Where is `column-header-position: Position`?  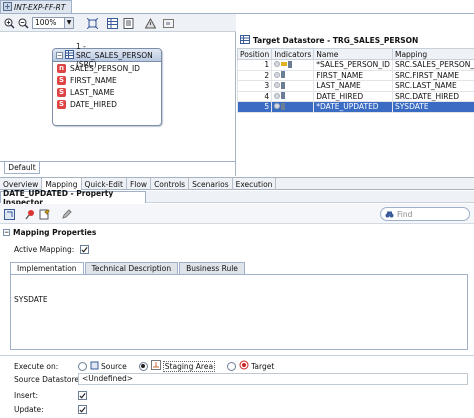 column-header-position: Position is located at coordinates (254, 54).